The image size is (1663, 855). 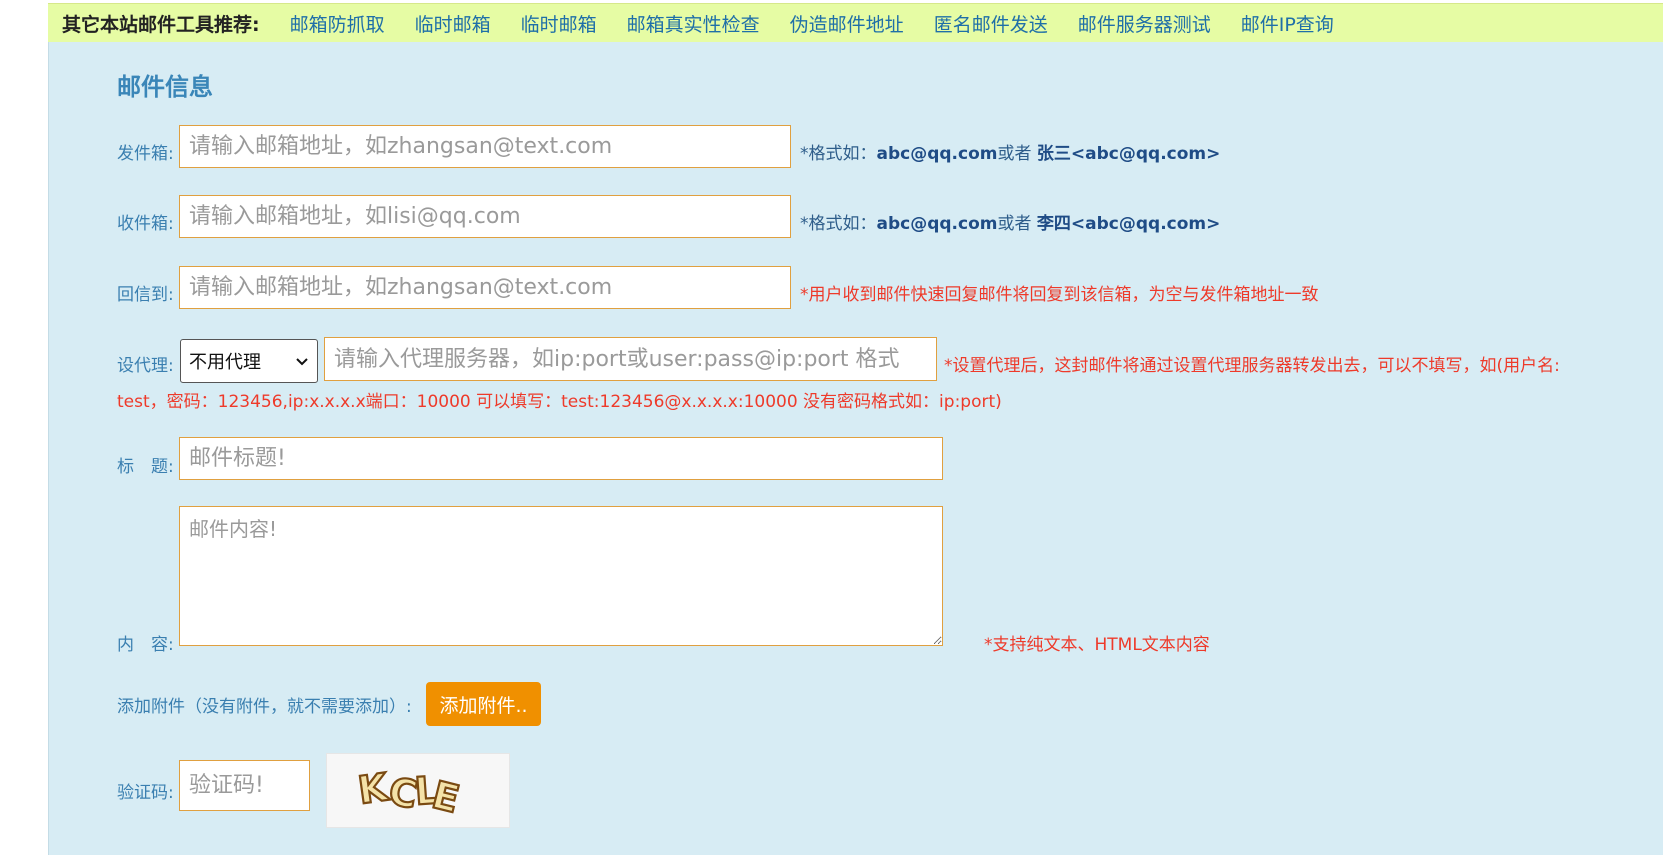 What do you see at coordinates (453, 23) in the screenshot?
I see `nav-link-temp-mailbox: 临时邮箱` at bounding box center [453, 23].